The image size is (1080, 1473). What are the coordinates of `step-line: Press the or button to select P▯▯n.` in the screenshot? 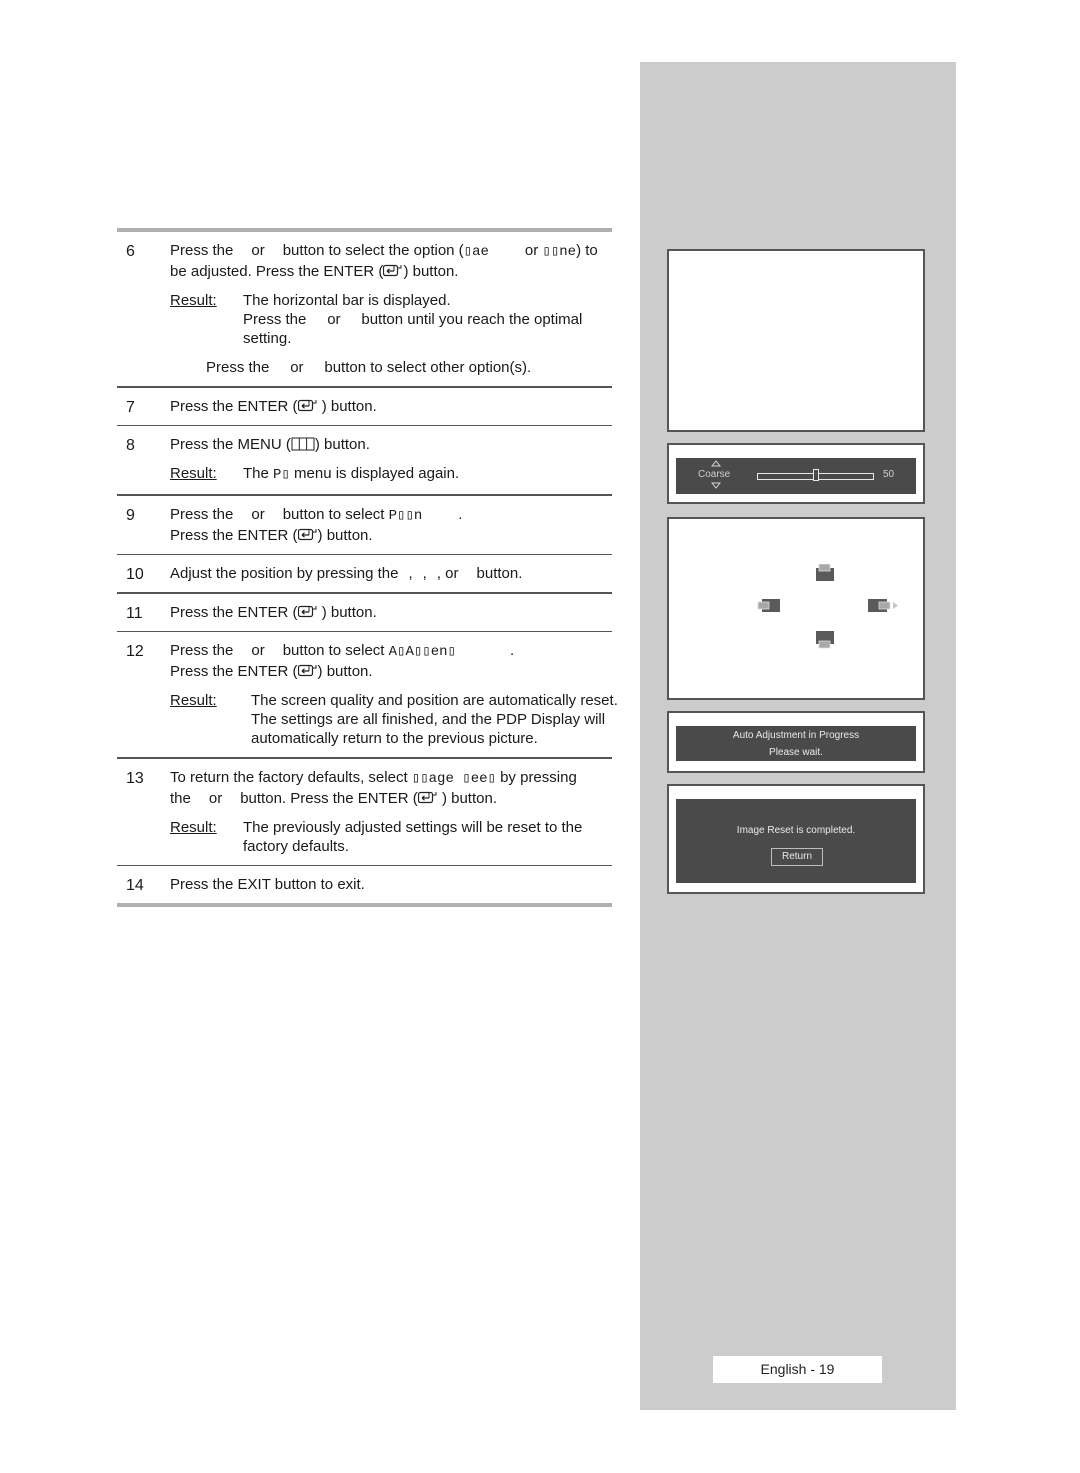 It's located at (391, 515).